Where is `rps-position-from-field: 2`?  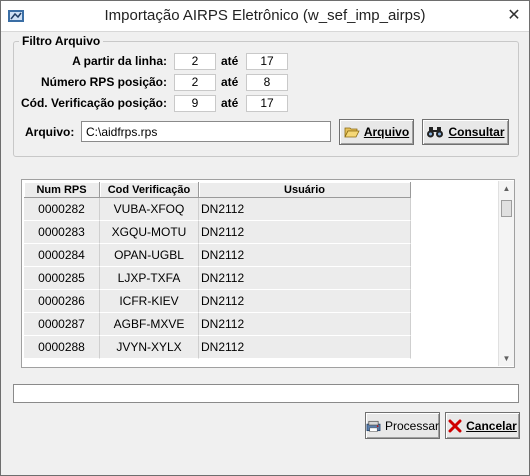
rps-position-from-field: 2 is located at coordinates (195, 82).